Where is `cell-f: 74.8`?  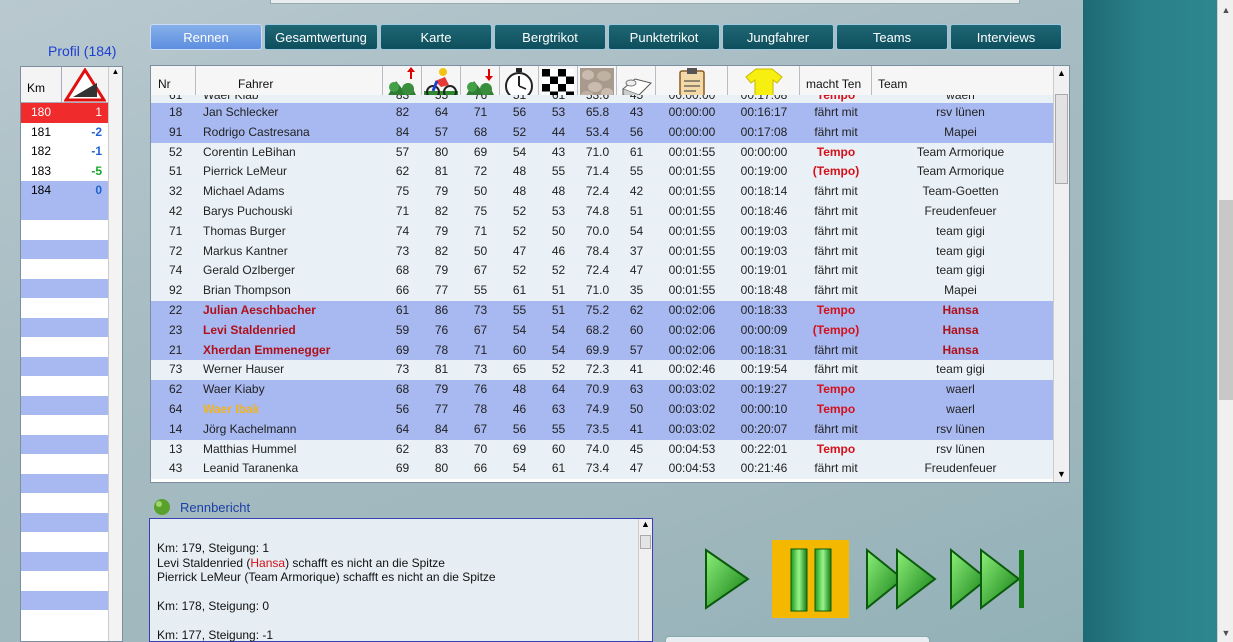 cell-f: 74.8 is located at coordinates (597, 211).